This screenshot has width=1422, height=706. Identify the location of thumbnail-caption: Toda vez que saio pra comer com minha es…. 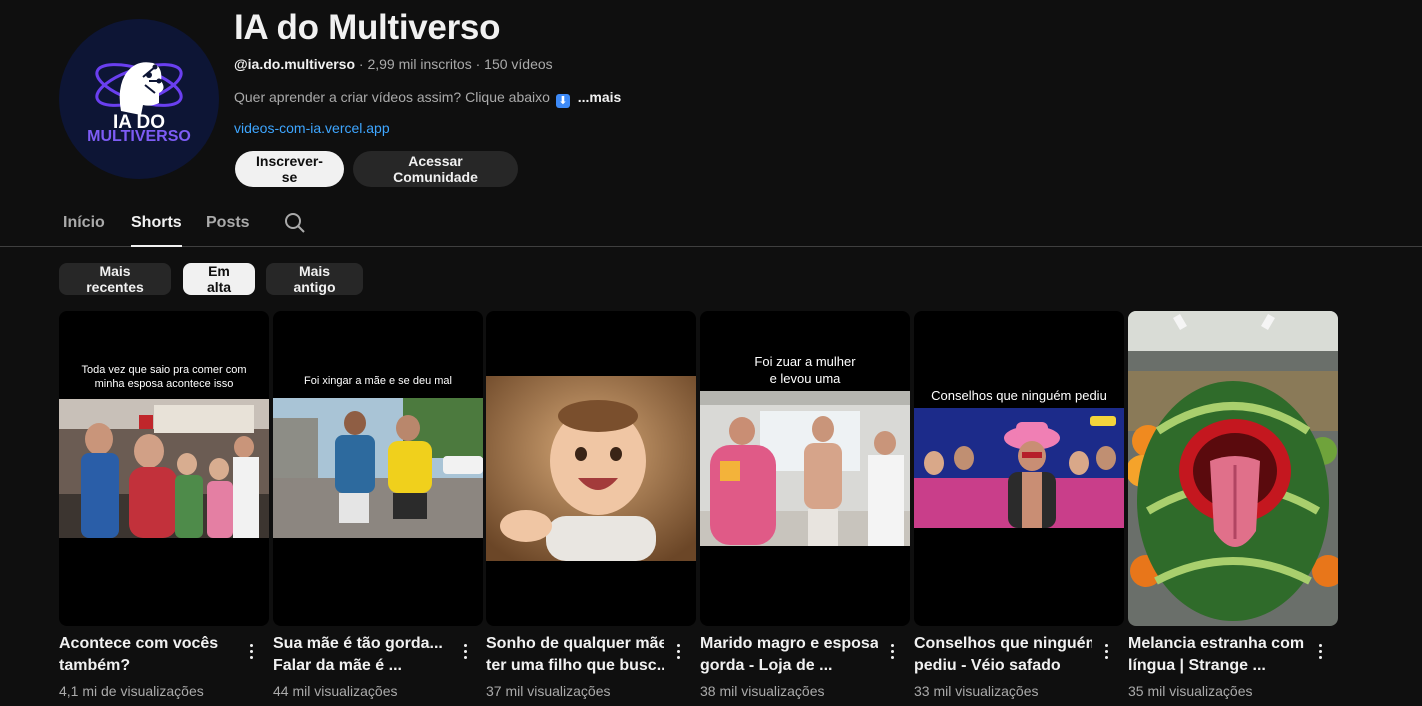
(164, 377).